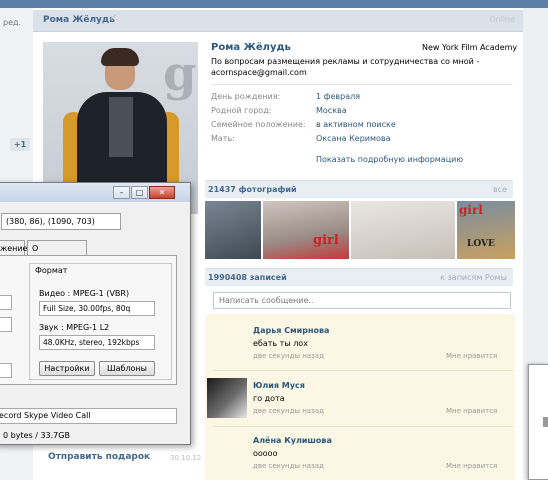 This screenshot has width=548, height=480. Describe the element at coordinates (99, 457) in the screenshot. I see `send-gift-button: Отправить подарок` at that location.